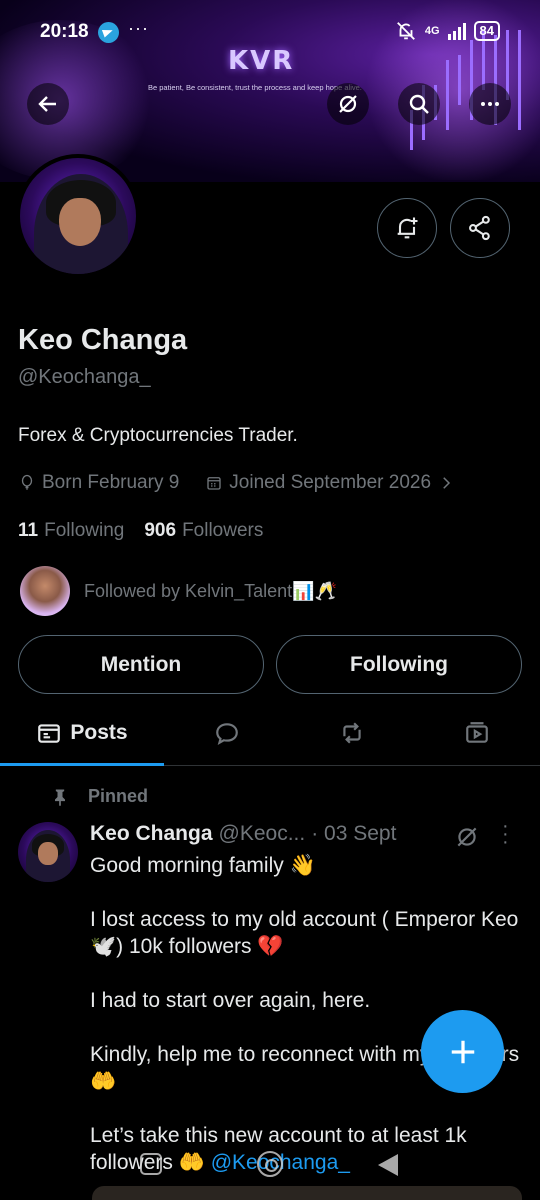 This screenshot has width=540, height=1200. I want to click on bell-muted-icon, so click(405, 31).